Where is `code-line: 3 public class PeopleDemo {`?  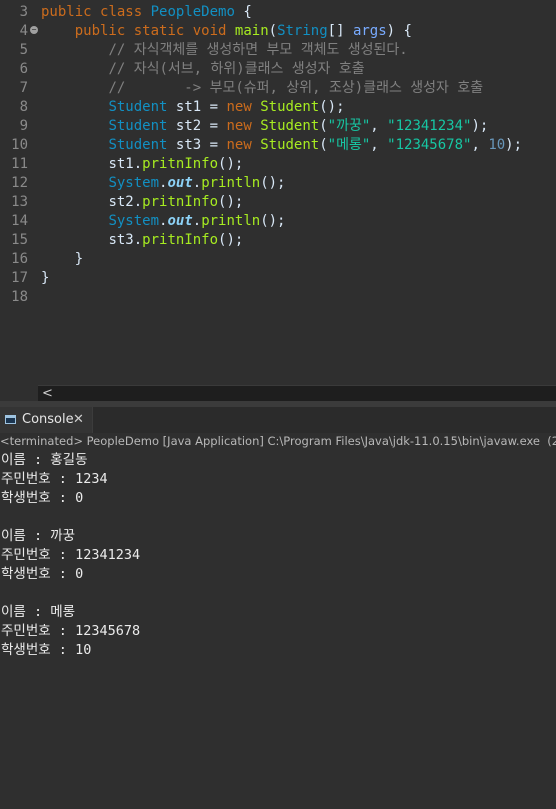
code-line: 3 public class PeopleDemo { is located at coordinates (278, 12).